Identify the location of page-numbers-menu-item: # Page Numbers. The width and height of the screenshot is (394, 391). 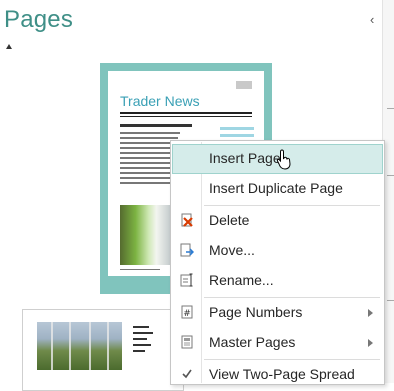
(277, 313).